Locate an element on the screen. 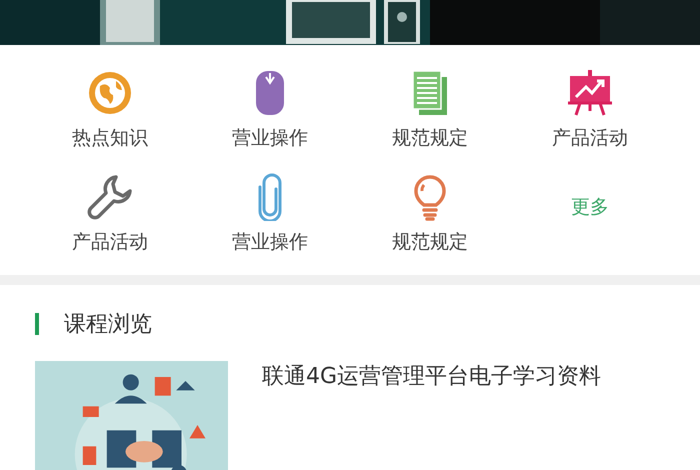  presentation-board-icon is located at coordinates (590, 93).